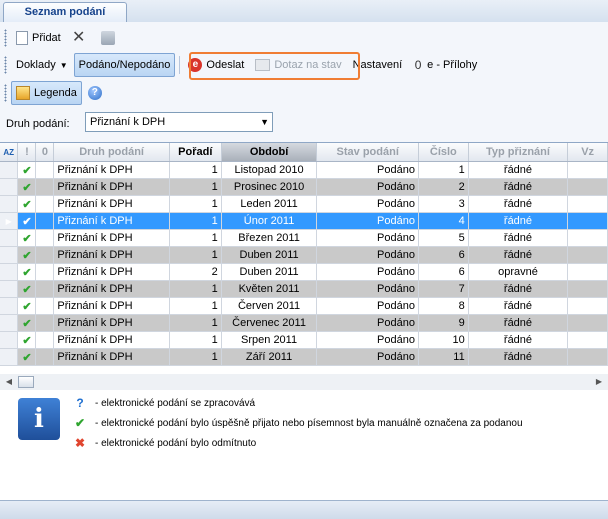  I want to click on table-row: ✔ Přiznání k DPH 1 Červen 2011 Podáno 8 řádné, so click(304, 306).